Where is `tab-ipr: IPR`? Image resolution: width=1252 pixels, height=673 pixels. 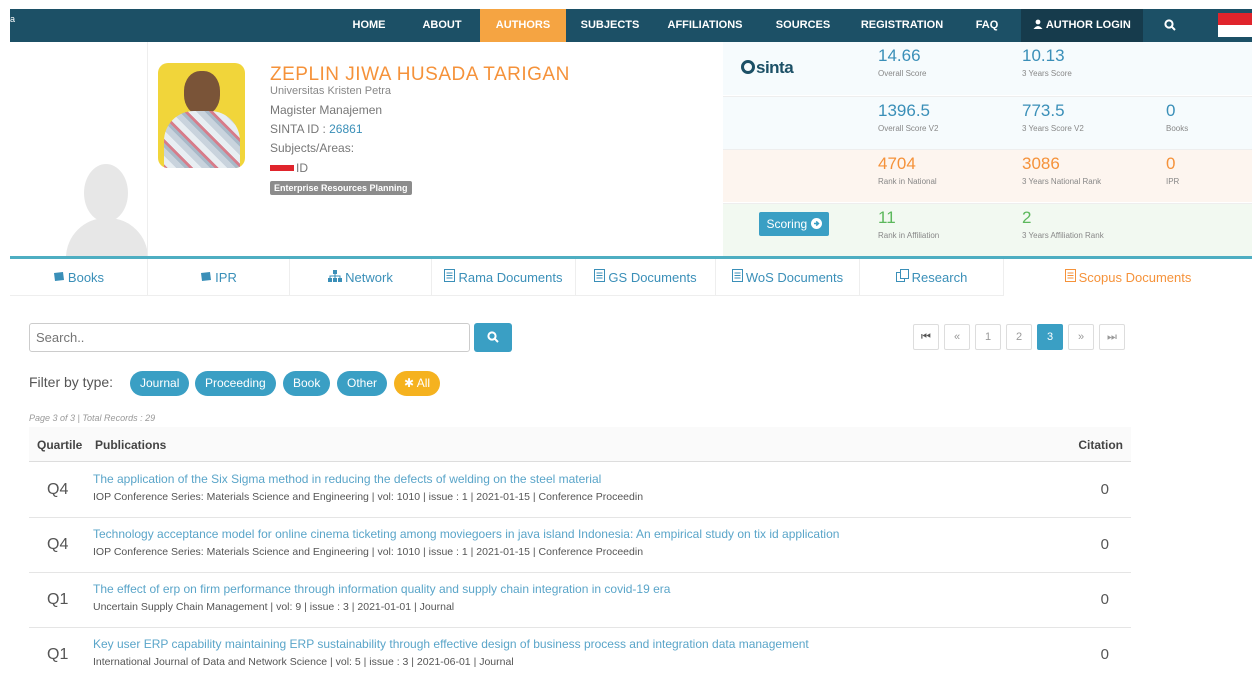
tab-ipr: IPR is located at coordinates (219, 277).